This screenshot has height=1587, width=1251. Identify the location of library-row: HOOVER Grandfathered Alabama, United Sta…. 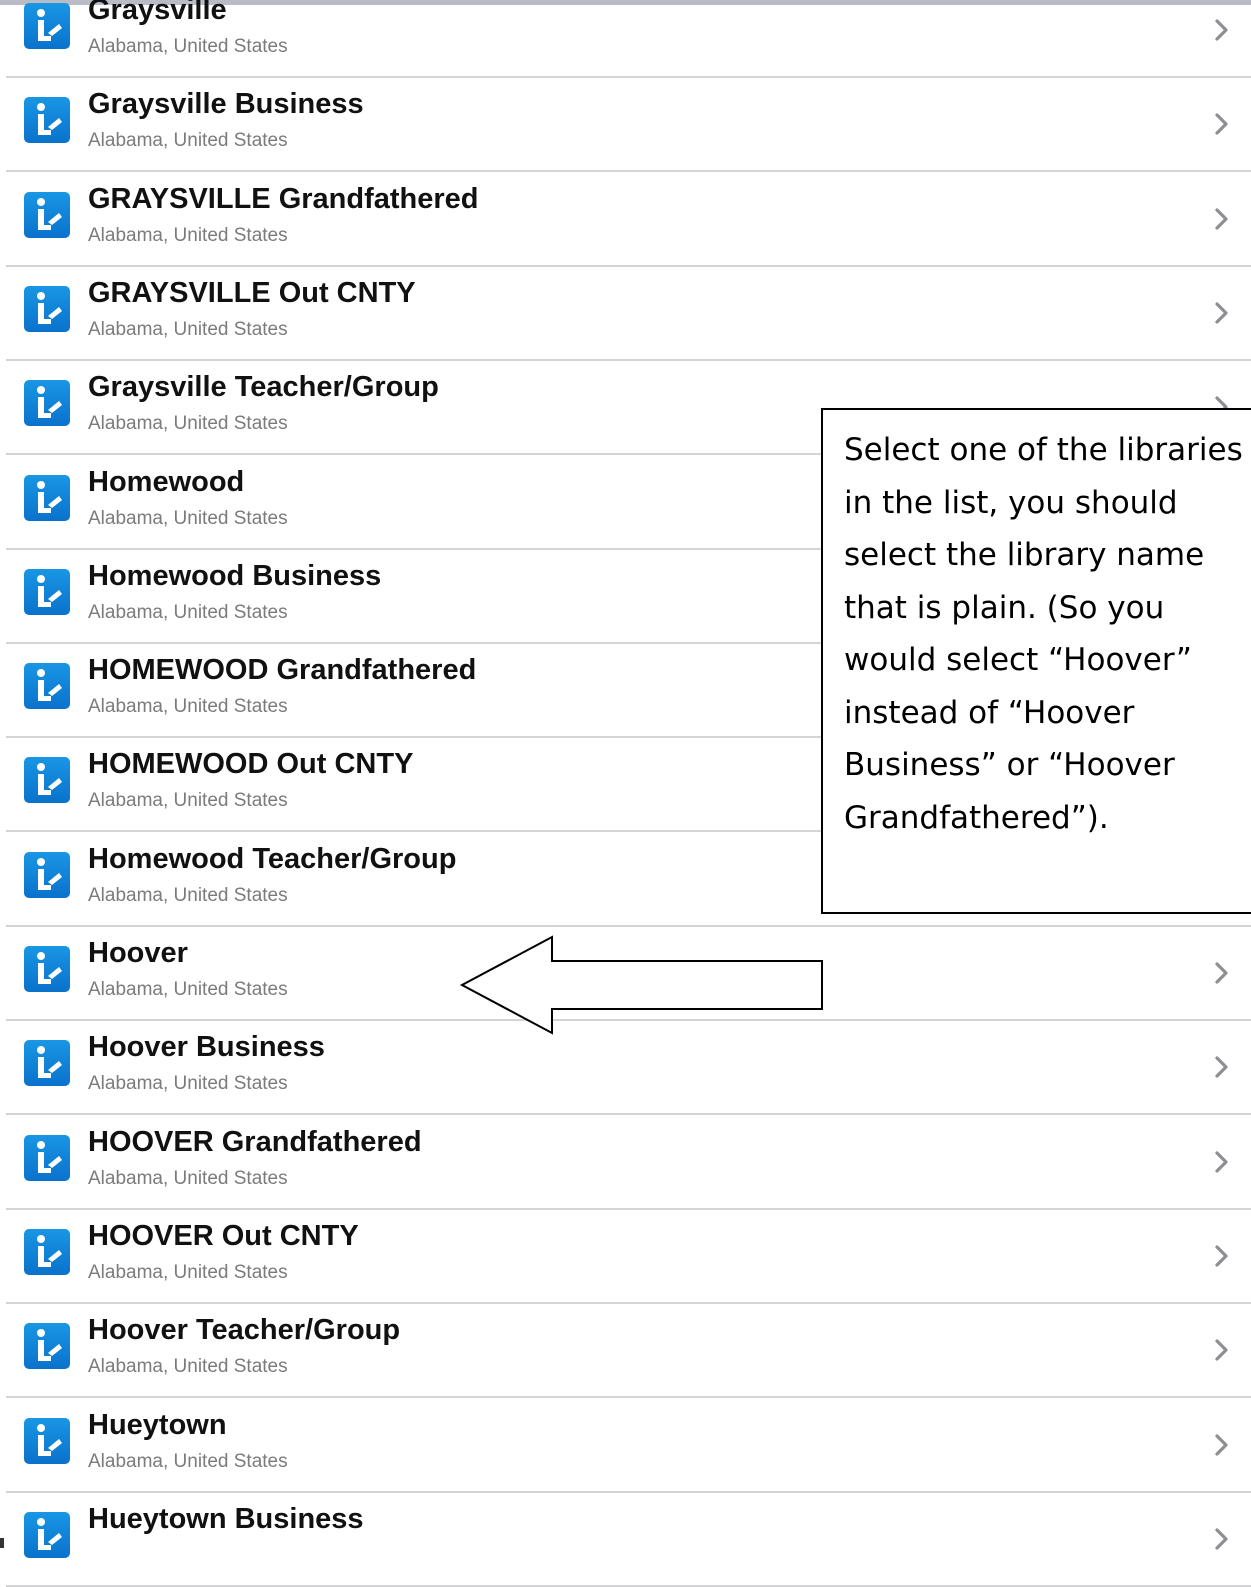
(625, 1163).